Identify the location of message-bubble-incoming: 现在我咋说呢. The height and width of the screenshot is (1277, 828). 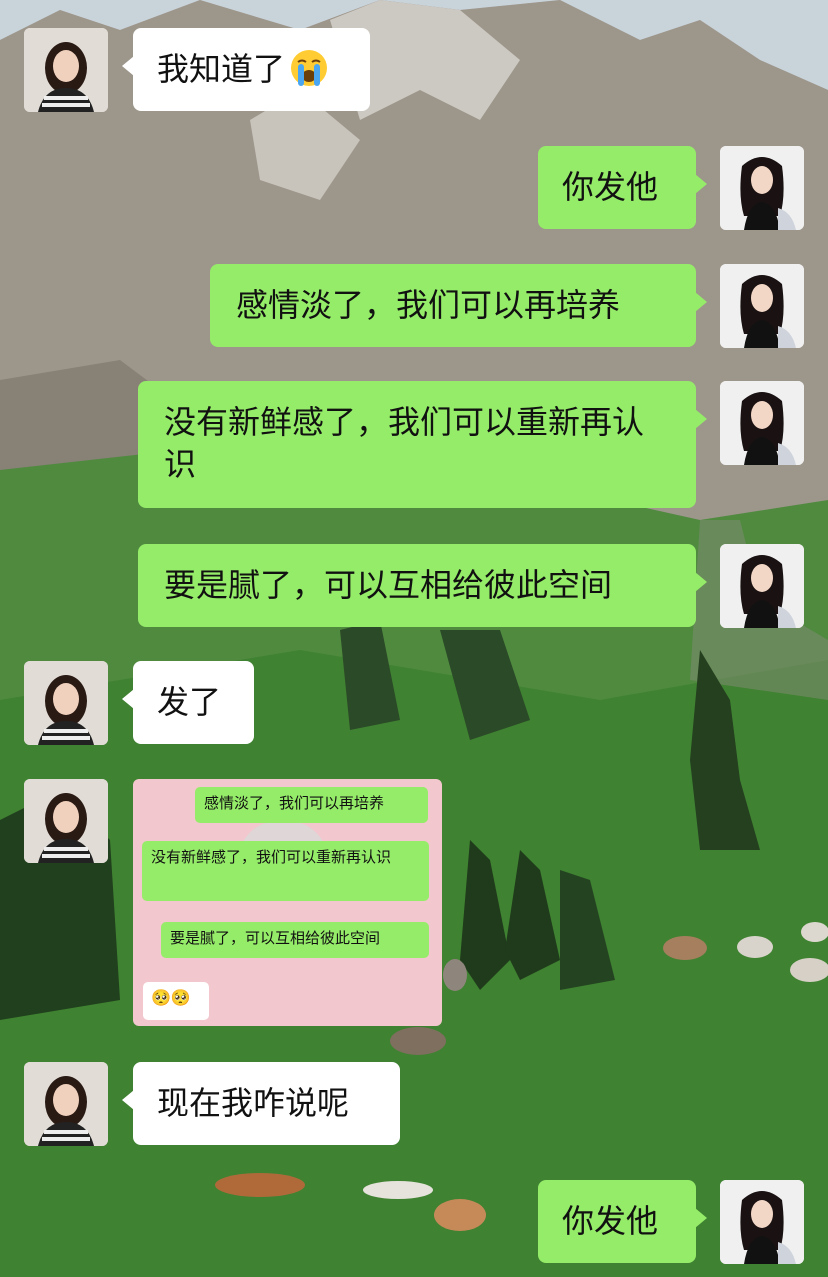
(261, 1103).